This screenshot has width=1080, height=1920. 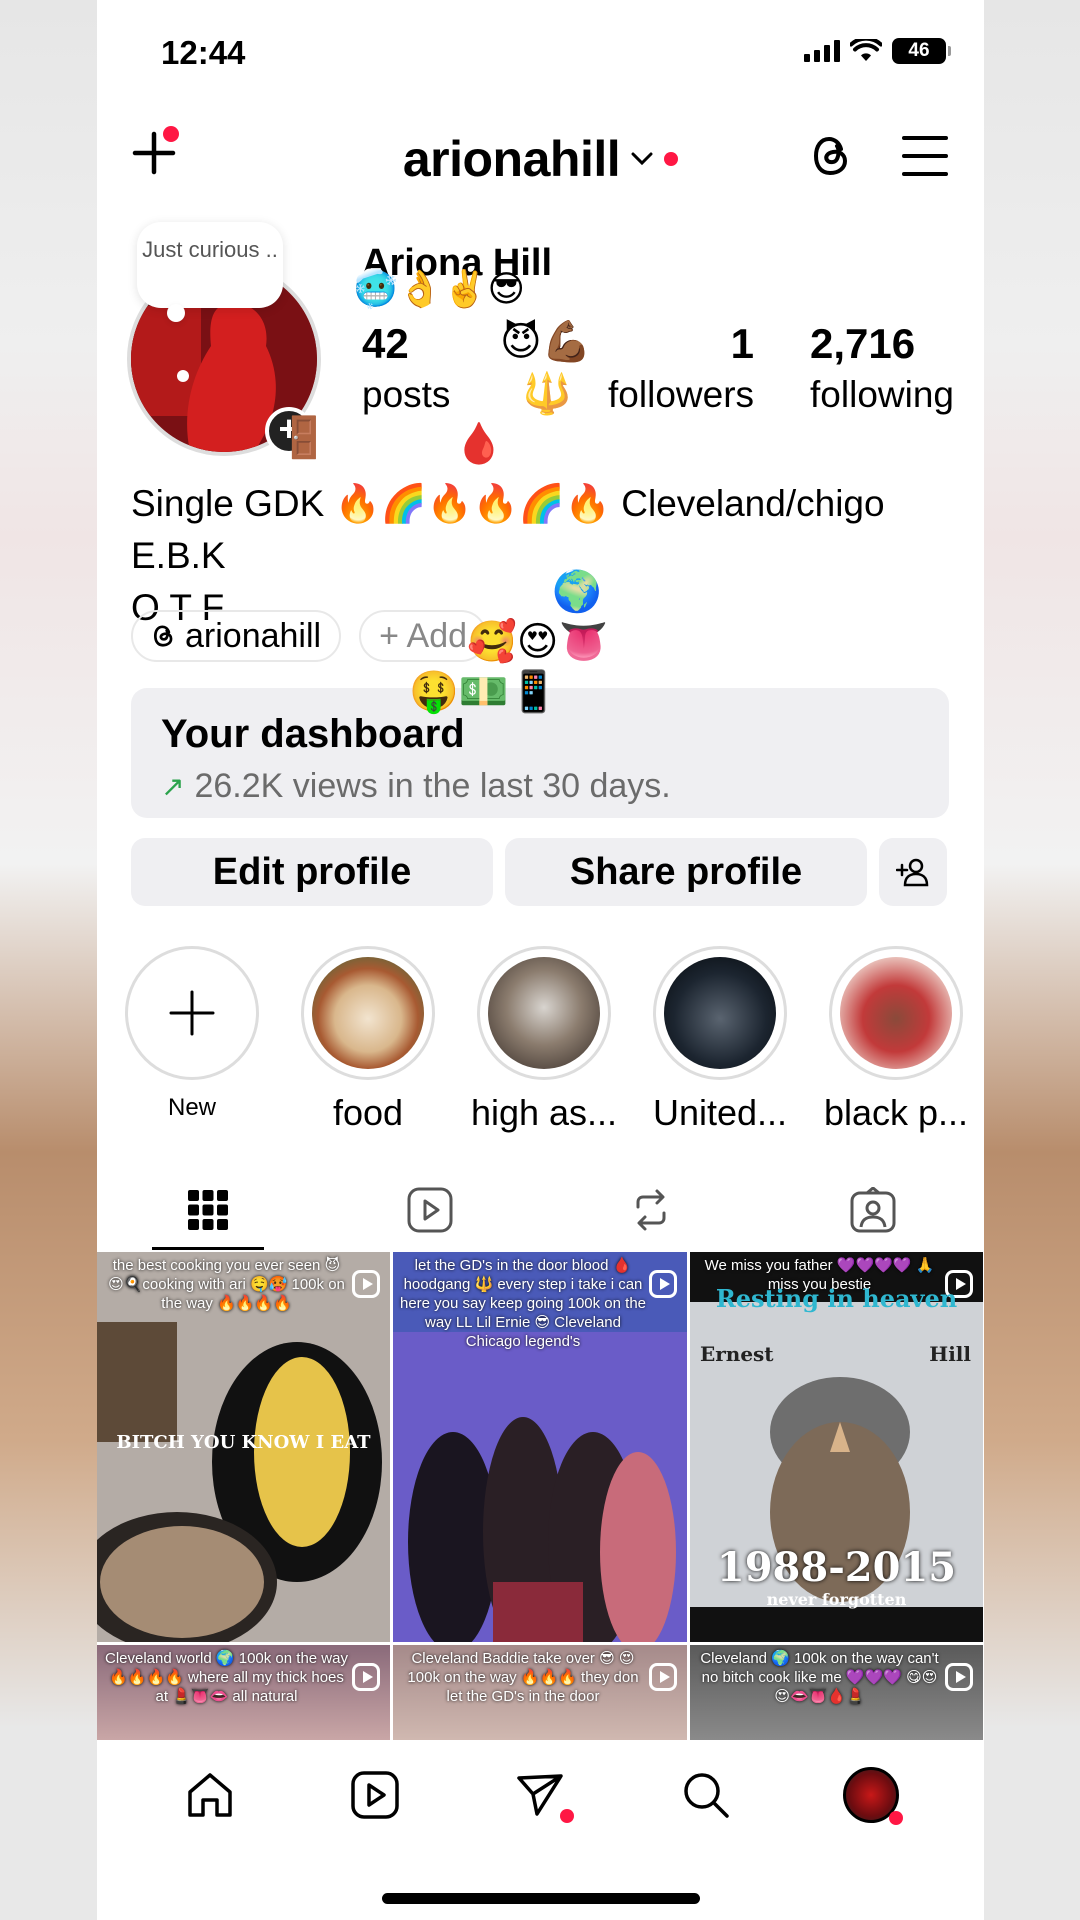 I want to click on highlight-food: food, so click(x=368, y=1040).